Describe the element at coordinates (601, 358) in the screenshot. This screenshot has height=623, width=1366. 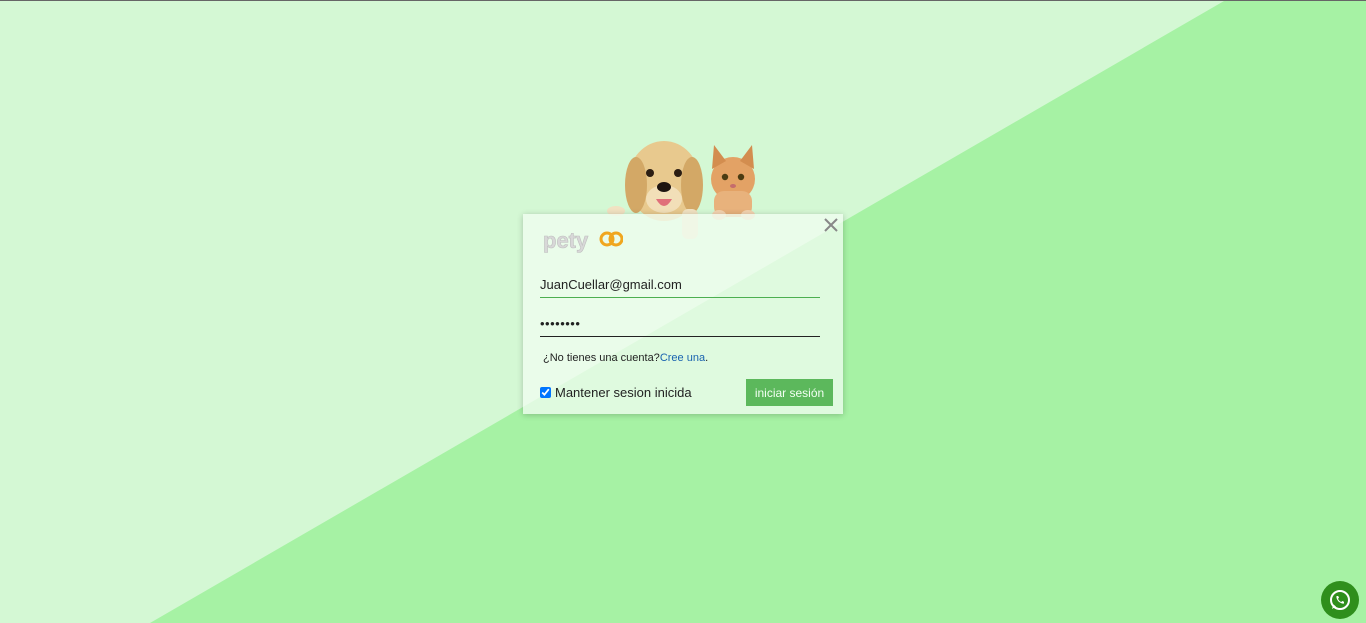
I see `signup-prompt-text: ¿No tienes una cuenta?` at that location.